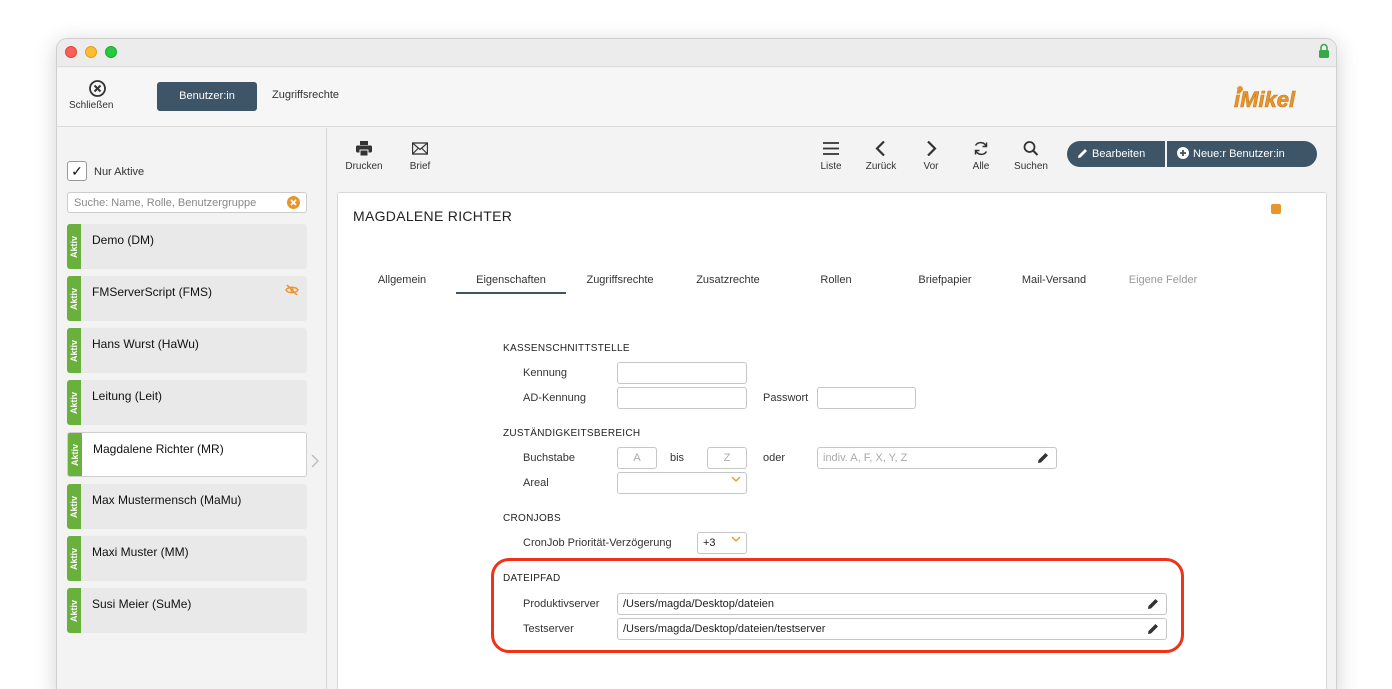 The height and width of the screenshot is (689, 1392). What do you see at coordinates (727, 458) in the screenshot?
I see `letter-to-field: Z` at bounding box center [727, 458].